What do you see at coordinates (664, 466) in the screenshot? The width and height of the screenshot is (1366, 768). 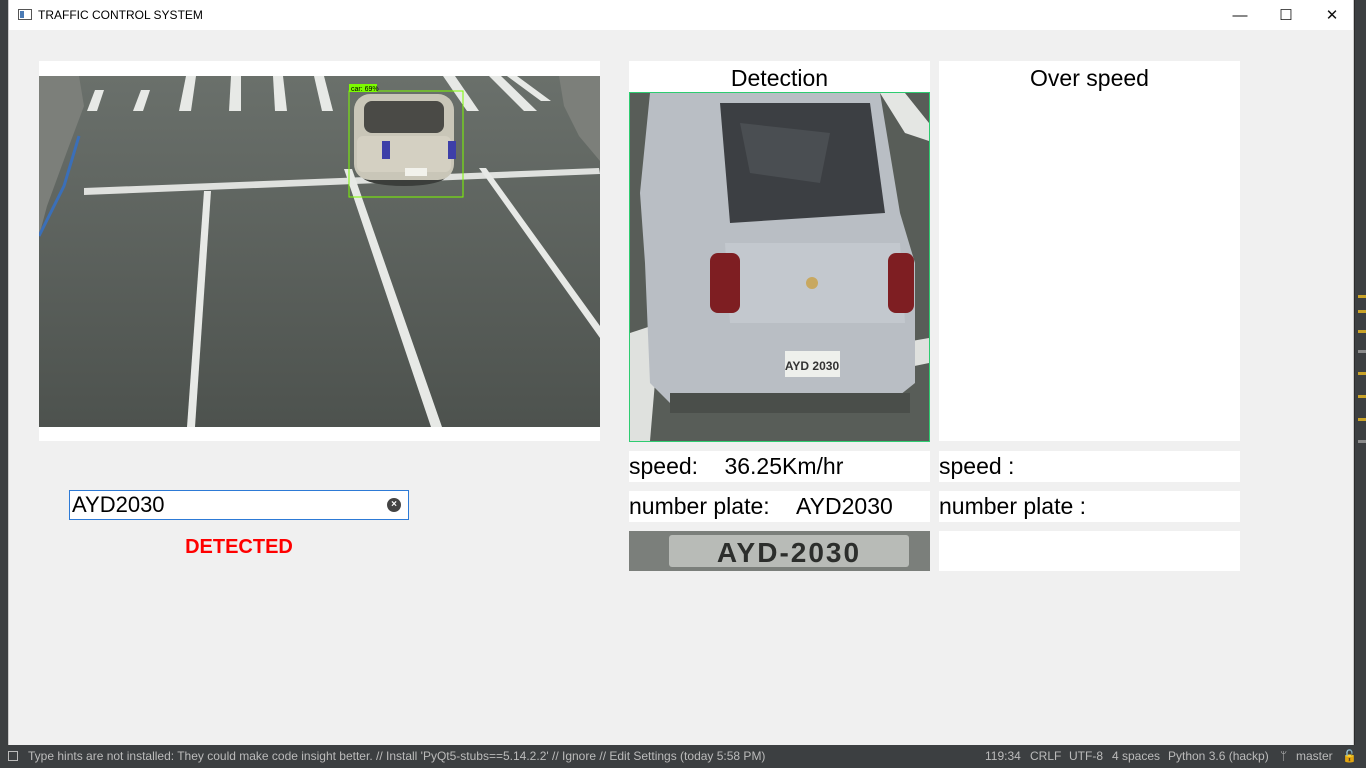 I see `speed-label: speed:` at bounding box center [664, 466].